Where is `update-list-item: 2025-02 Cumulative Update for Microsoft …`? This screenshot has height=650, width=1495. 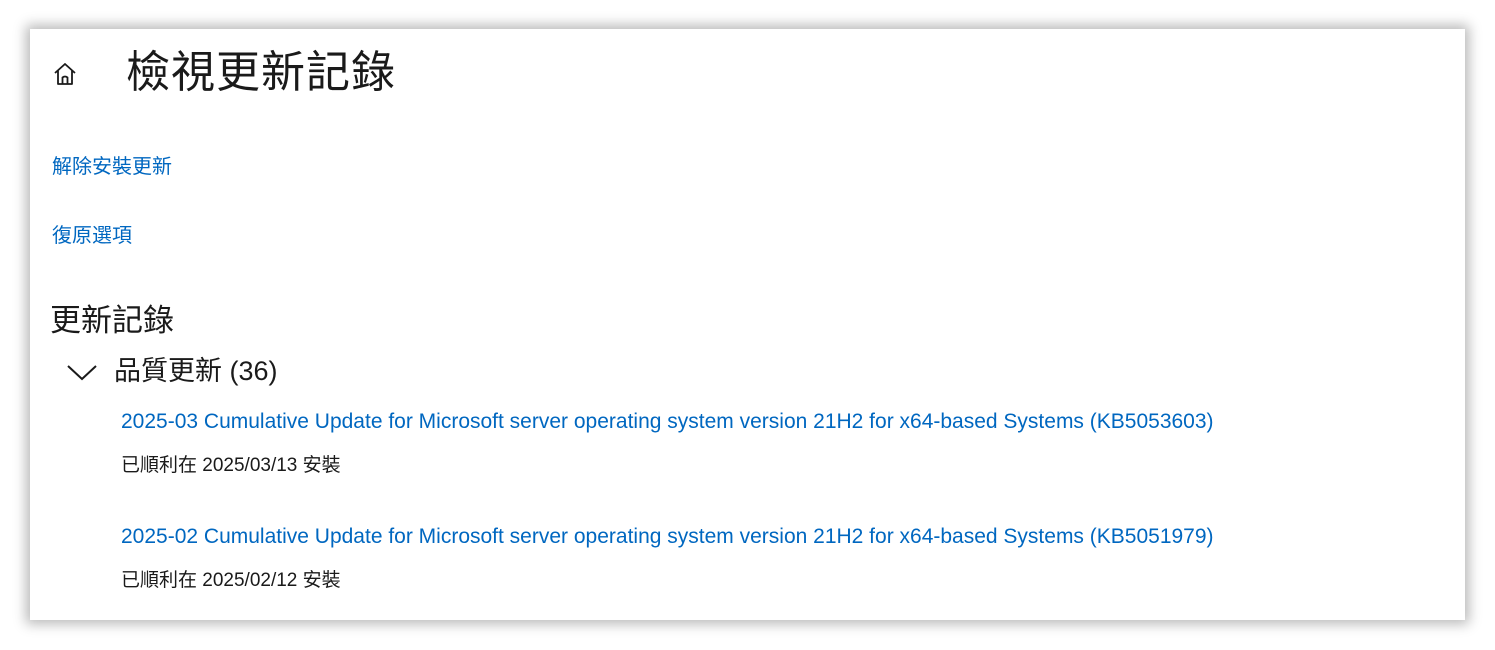 update-list-item: 2025-02 Cumulative Update for Microsoft … is located at coordinates (667, 558).